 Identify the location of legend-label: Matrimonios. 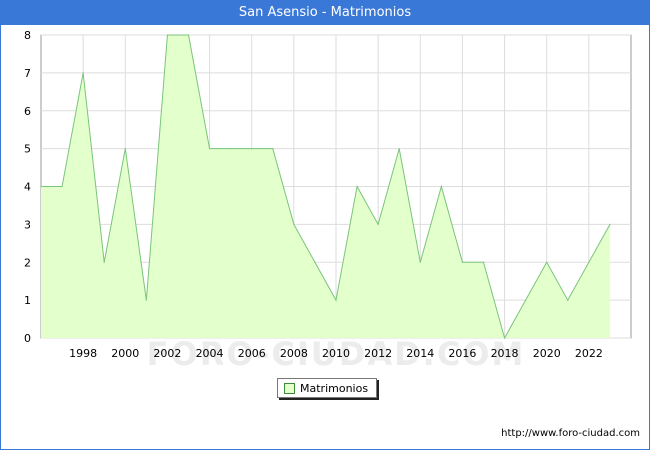
(334, 388).